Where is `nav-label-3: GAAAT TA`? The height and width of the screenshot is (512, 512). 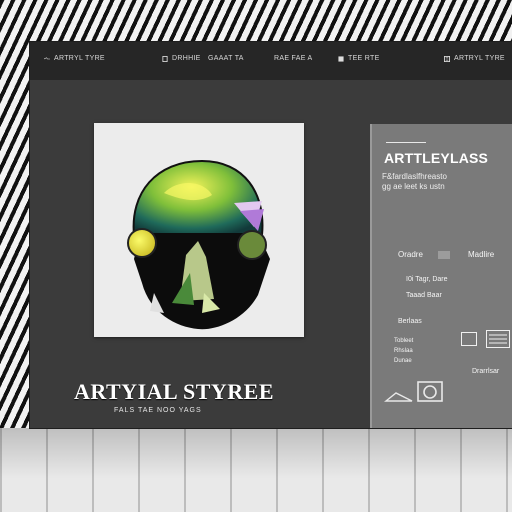 nav-label-3: GAAAT TA is located at coordinates (226, 58).